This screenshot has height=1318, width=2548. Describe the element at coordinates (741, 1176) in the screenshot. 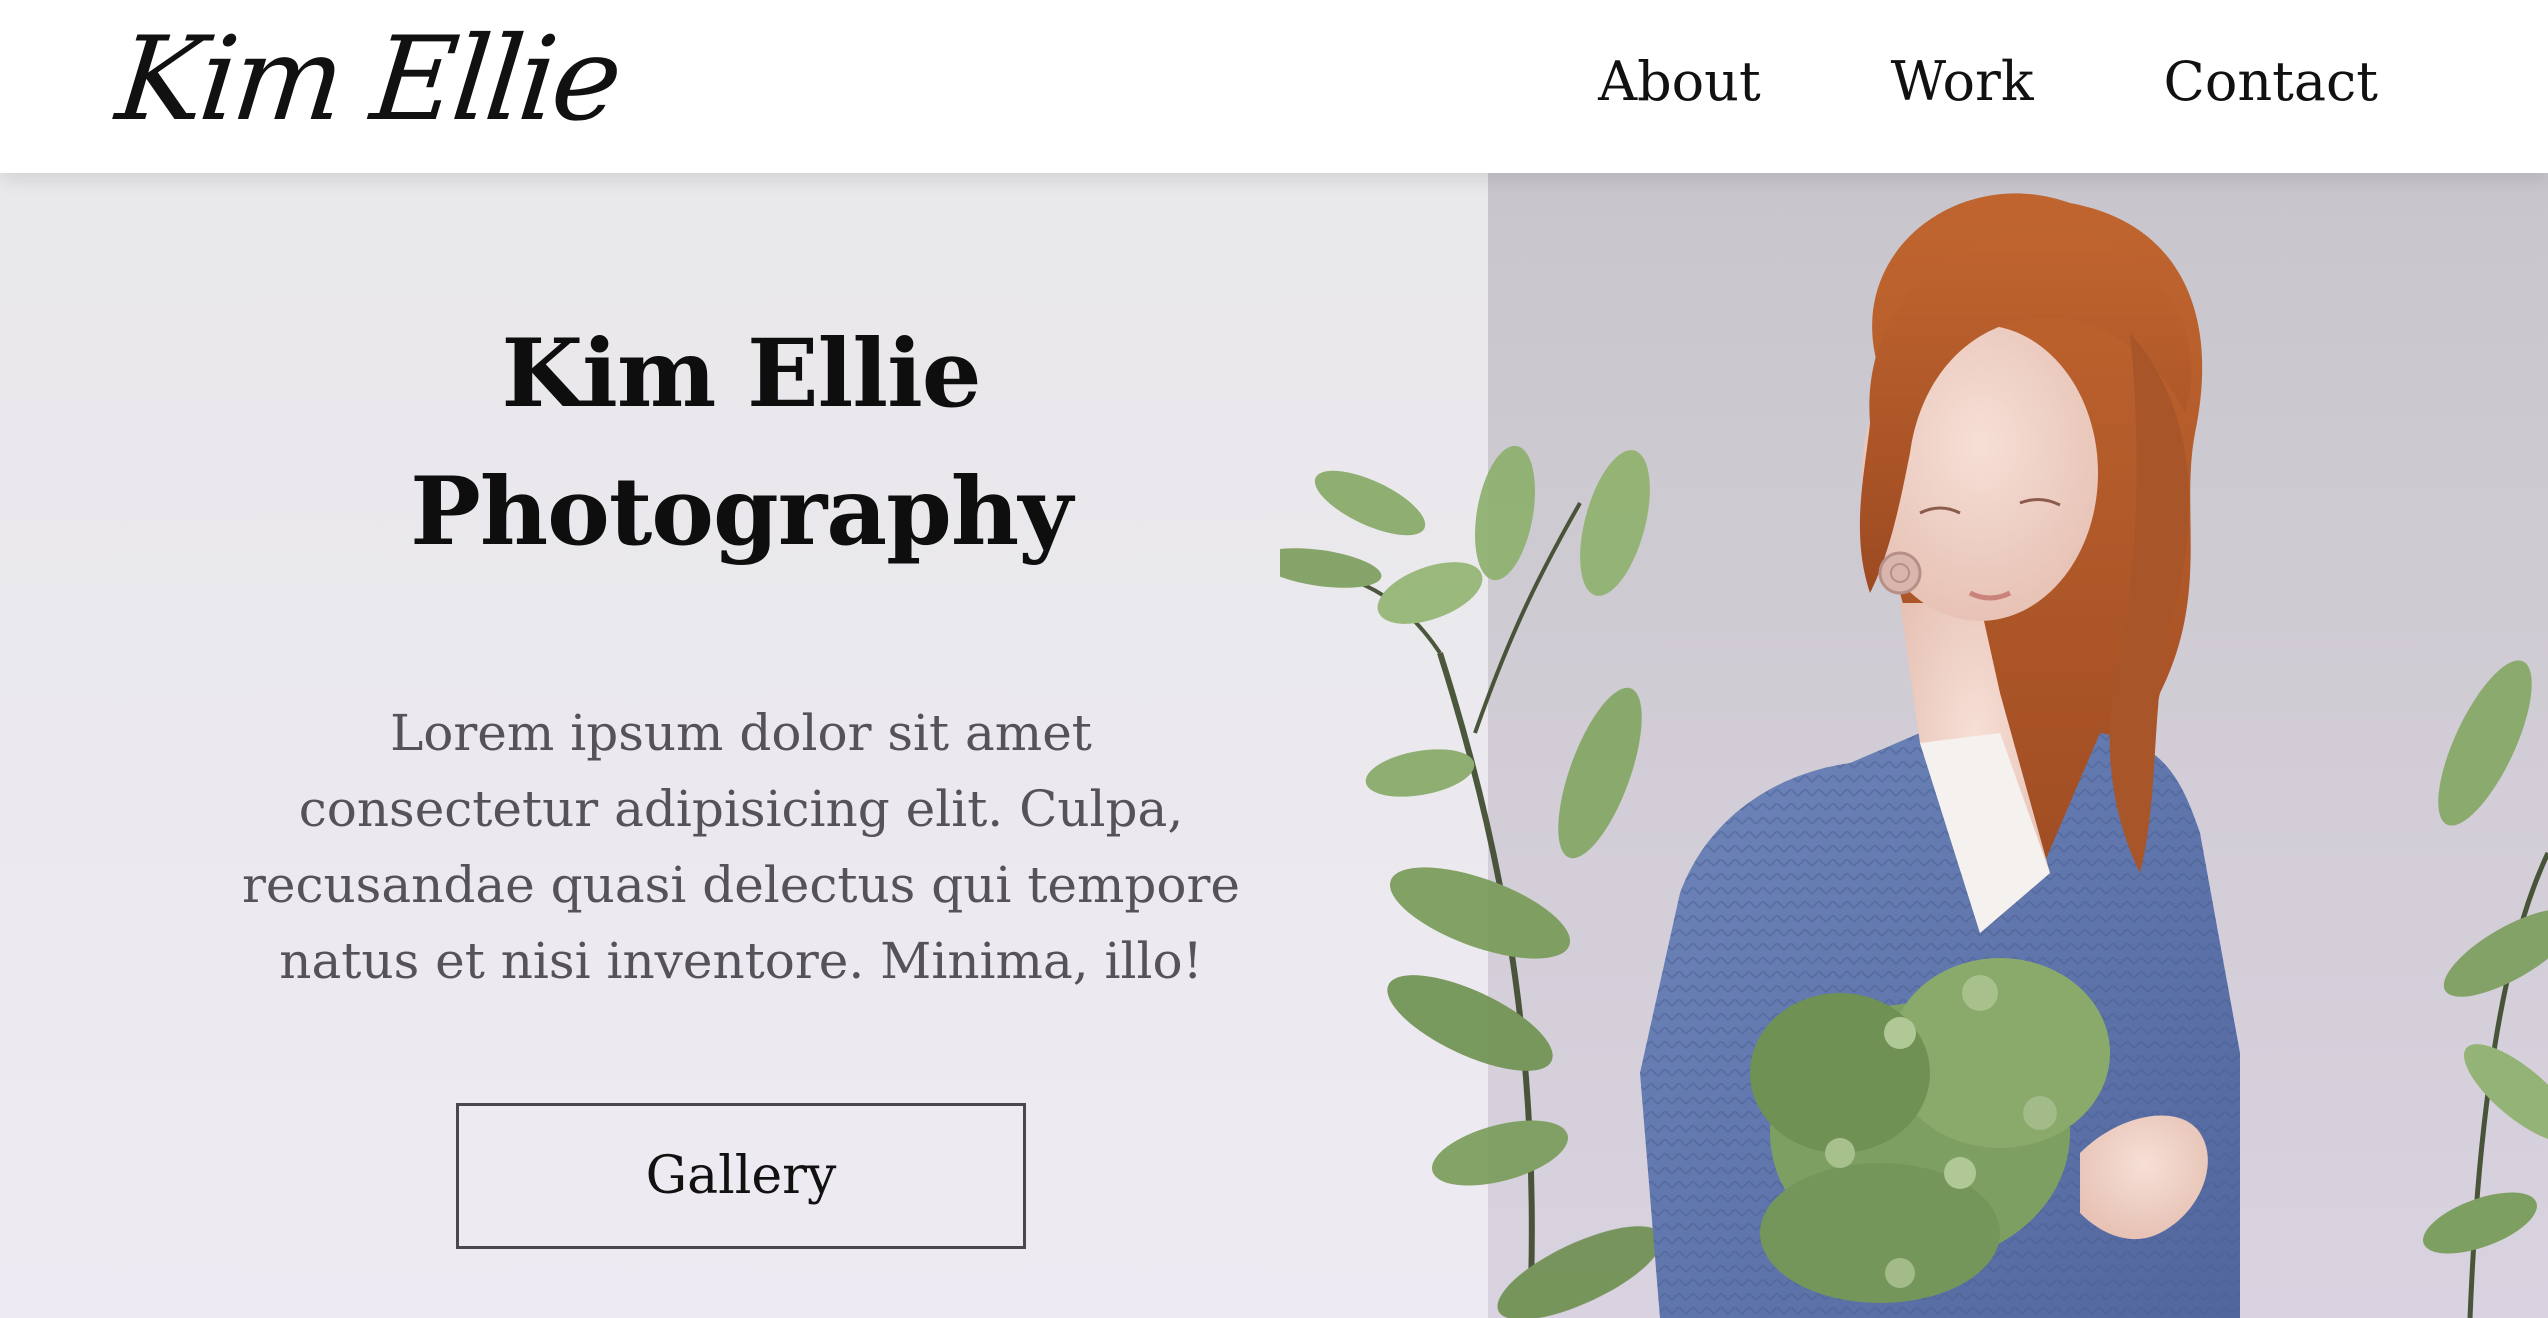

I see `gallery-button: Gallery` at that location.